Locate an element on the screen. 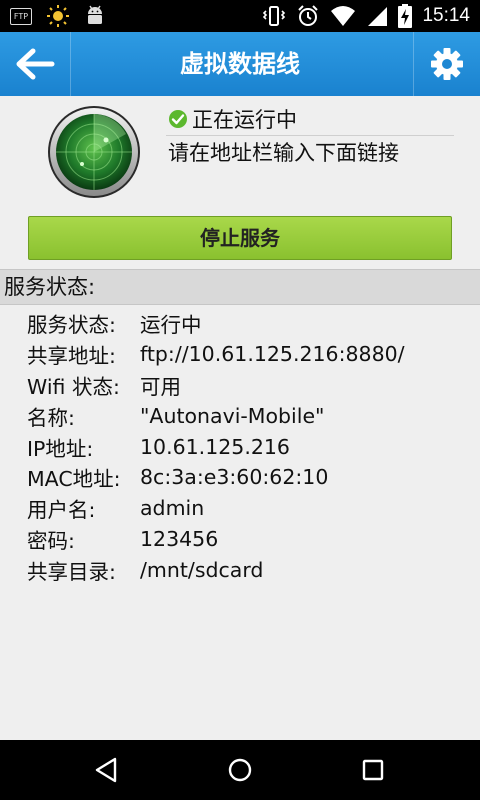 This screenshot has height=800, width=480. info-row-share-address: 共享地址: ftp://10.61.125.216:8880/ is located at coordinates (247, 354).